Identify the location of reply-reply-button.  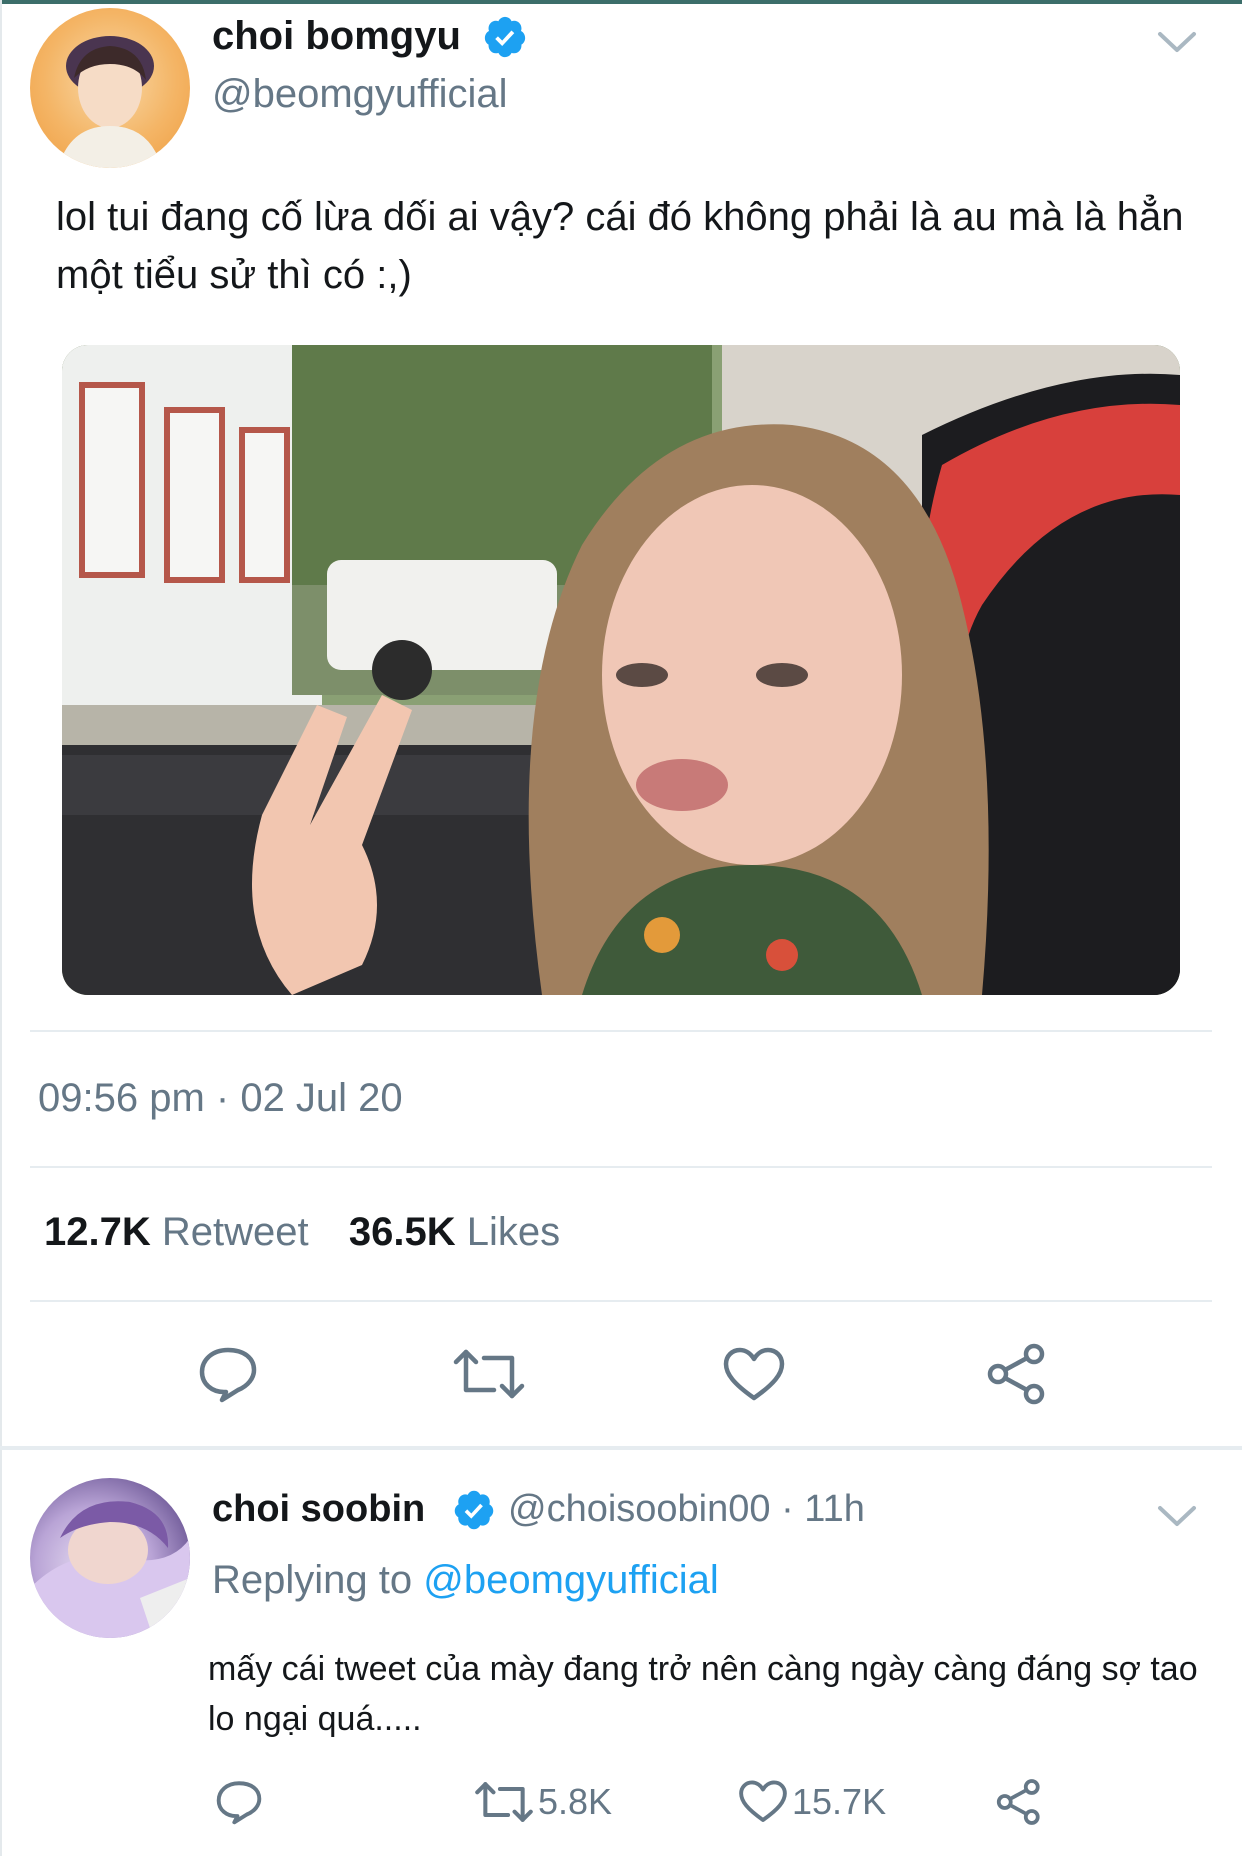
(239, 1802).